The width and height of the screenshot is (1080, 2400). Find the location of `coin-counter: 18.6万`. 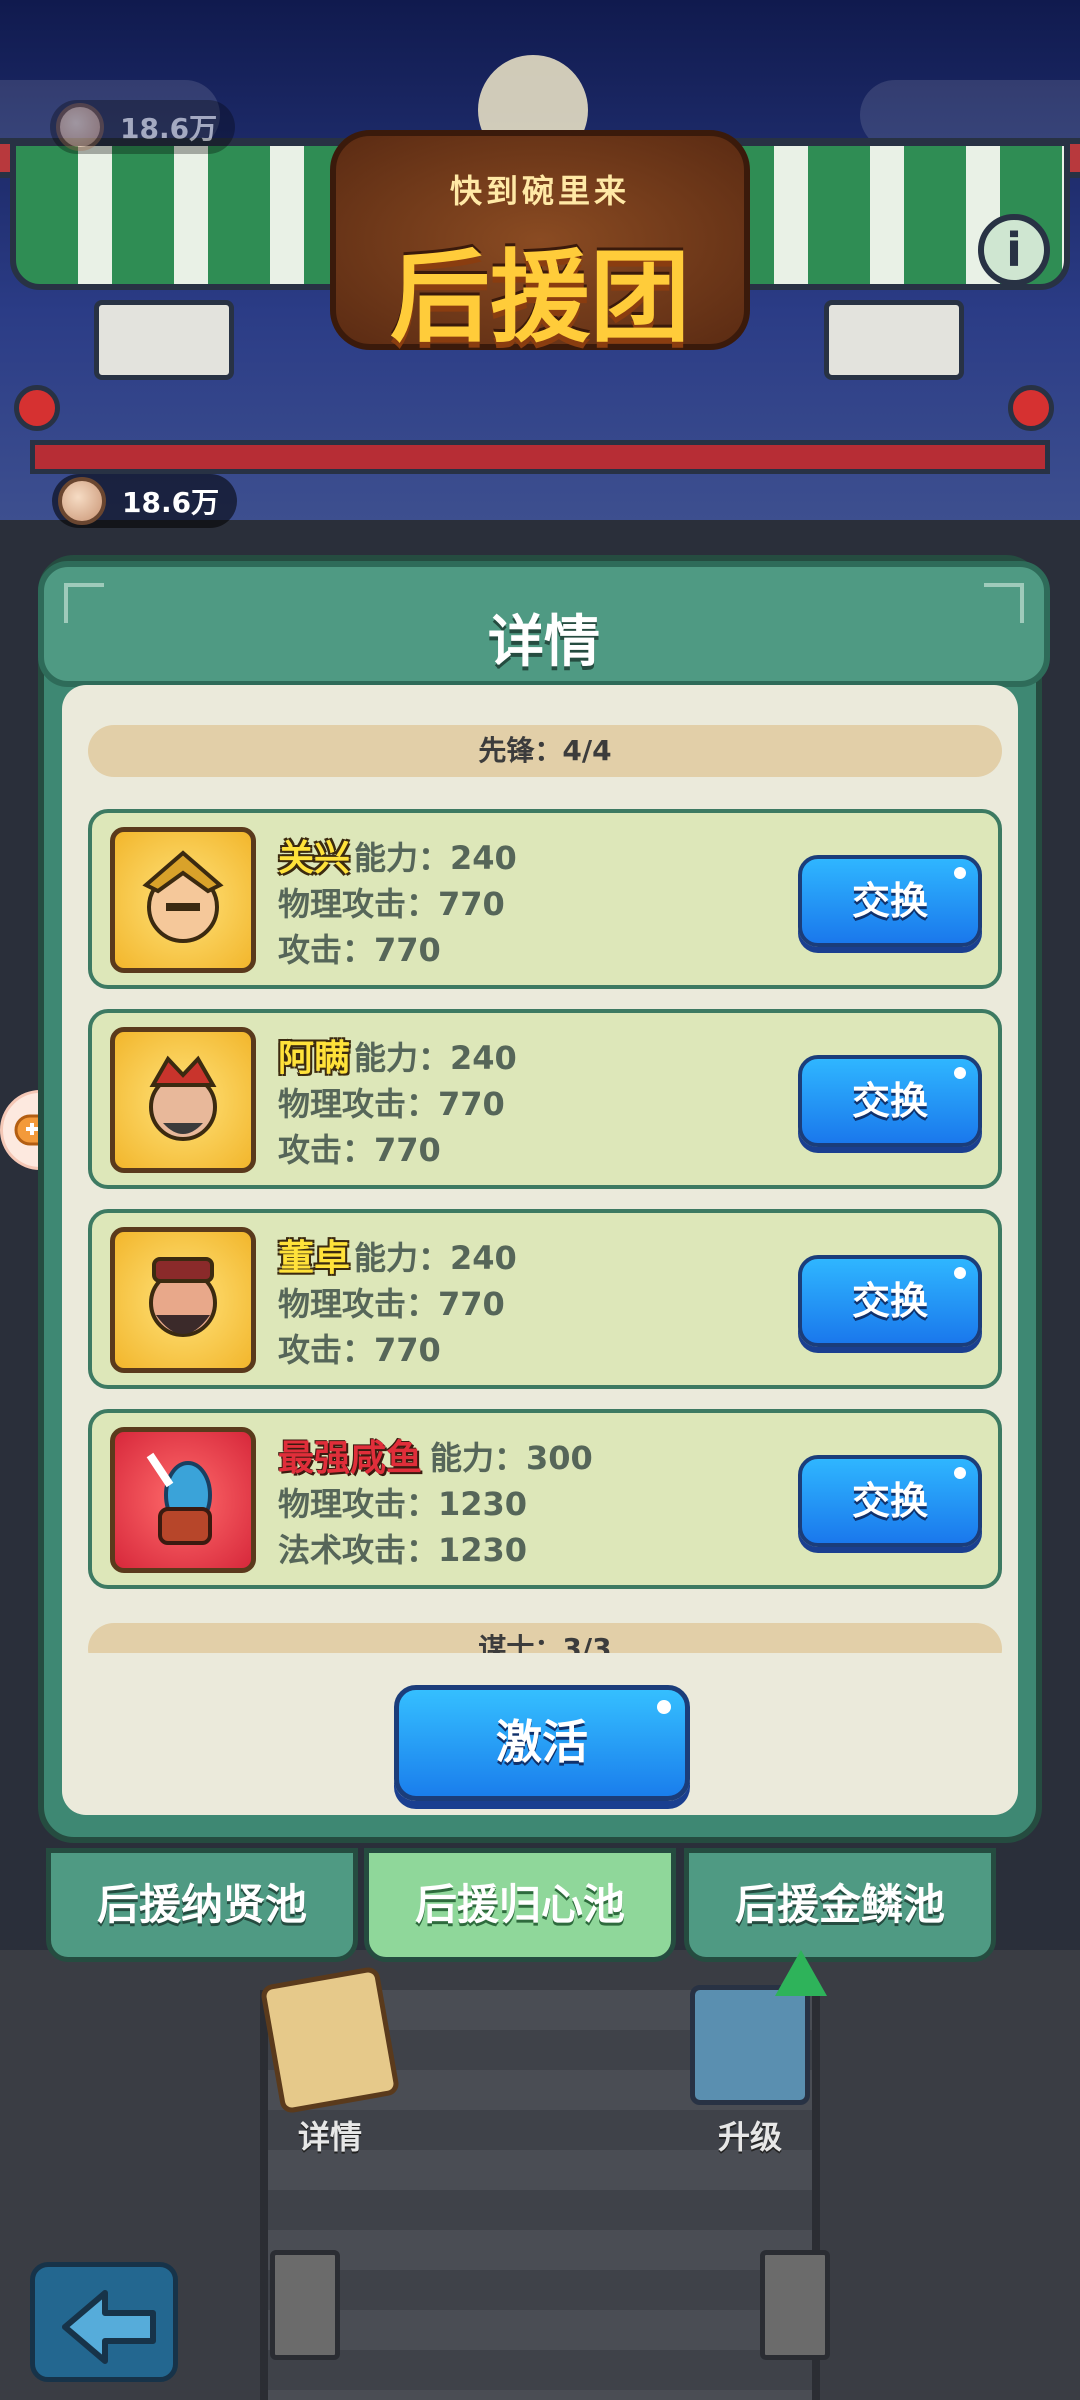

coin-counter: 18.6万 is located at coordinates (145, 501).